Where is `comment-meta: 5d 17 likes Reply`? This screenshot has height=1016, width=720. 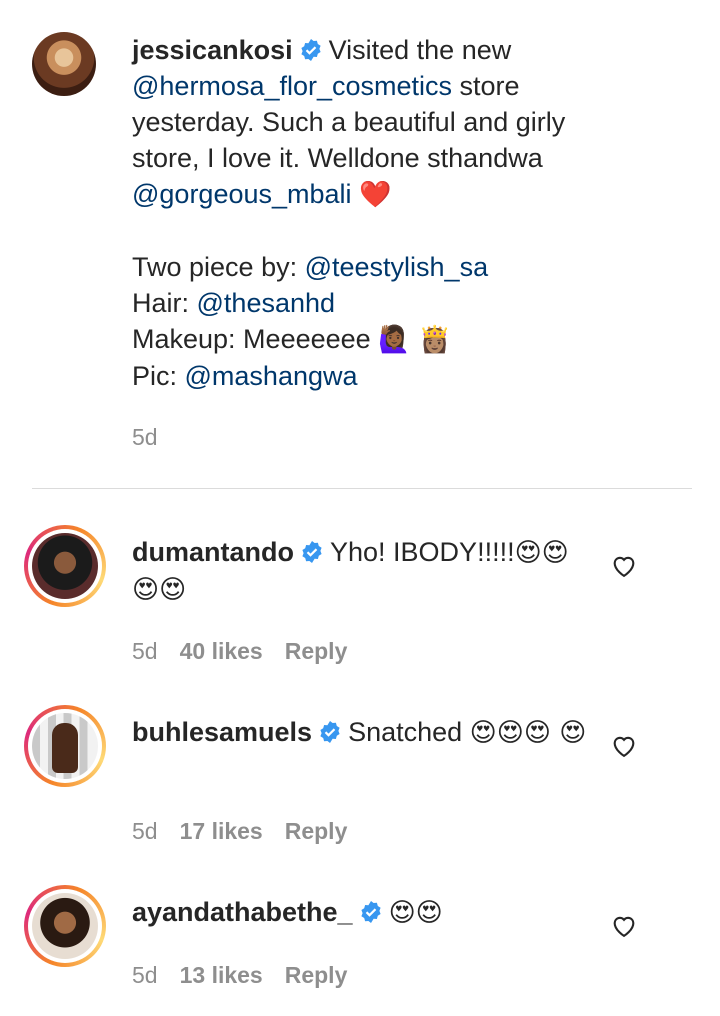 comment-meta: 5d 17 likes Reply is located at coordinates (250, 831).